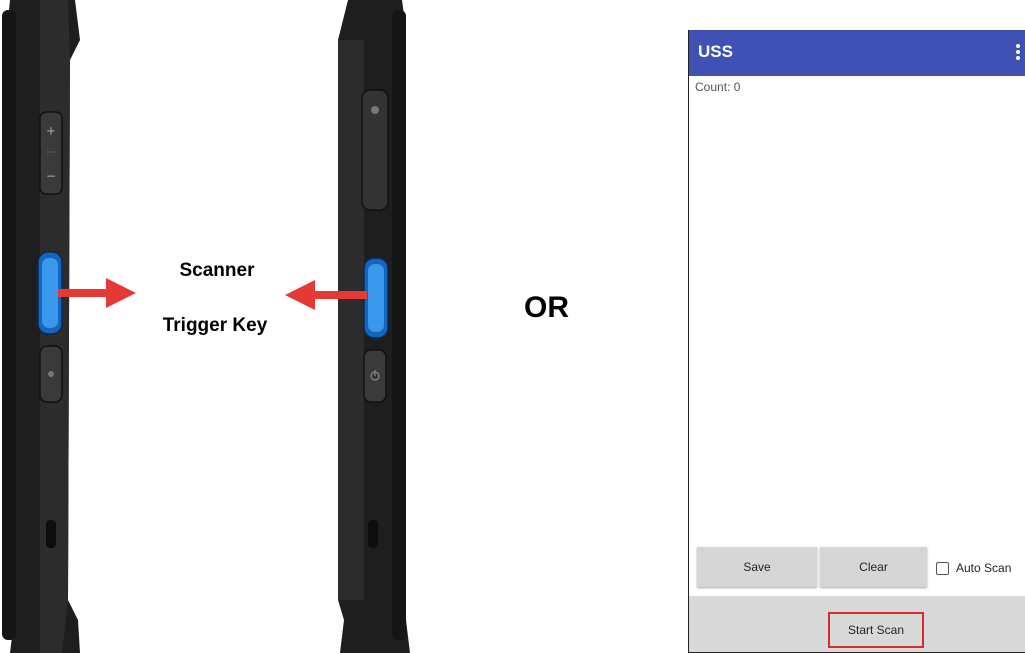 Image resolution: width=1025 pixels, height=653 pixels. Describe the element at coordinates (215, 325) in the screenshot. I see `callout-label-line2: Trigger Key` at that location.